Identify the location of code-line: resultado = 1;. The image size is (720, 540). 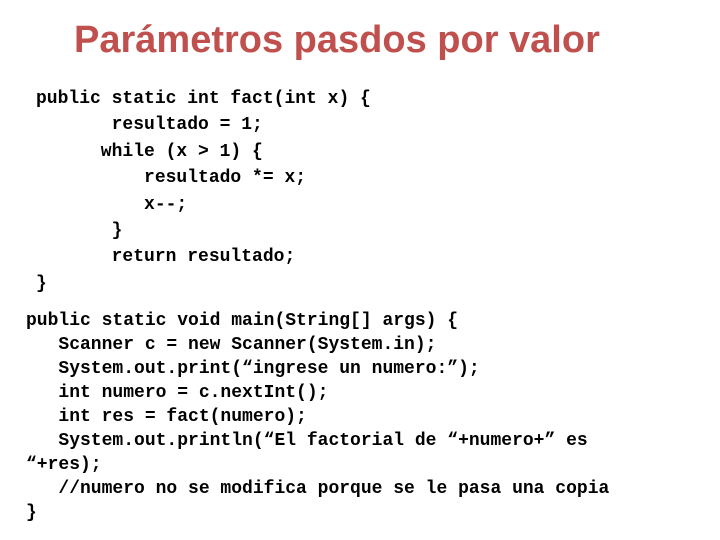
(149, 125).